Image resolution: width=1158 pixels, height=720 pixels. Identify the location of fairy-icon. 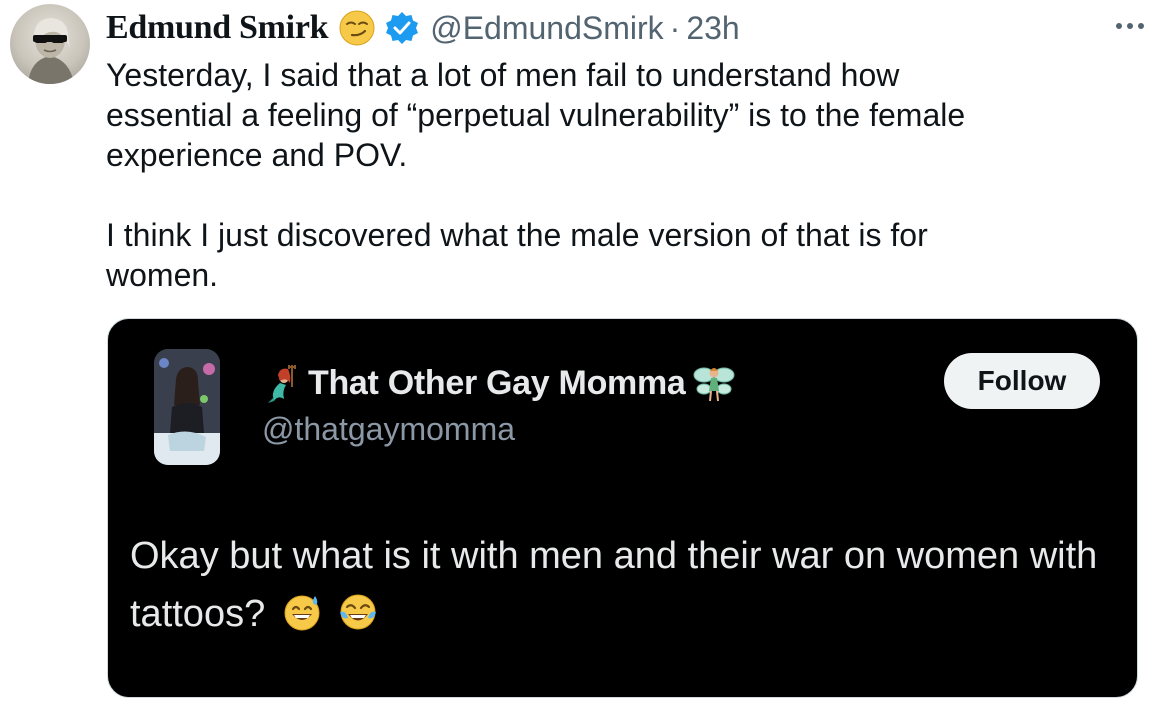
(714, 383).